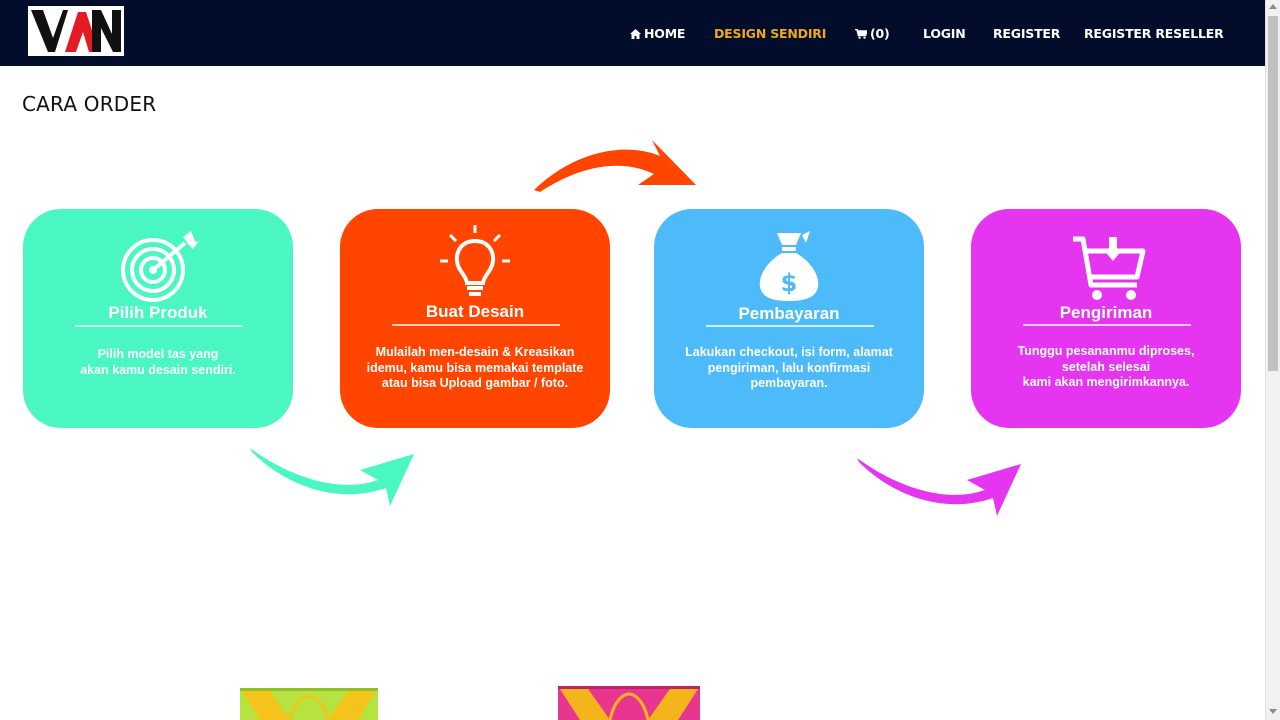 Image resolution: width=1280 pixels, height=720 pixels. I want to click on scroll-down-arrow-icon, so click(1273, 711).